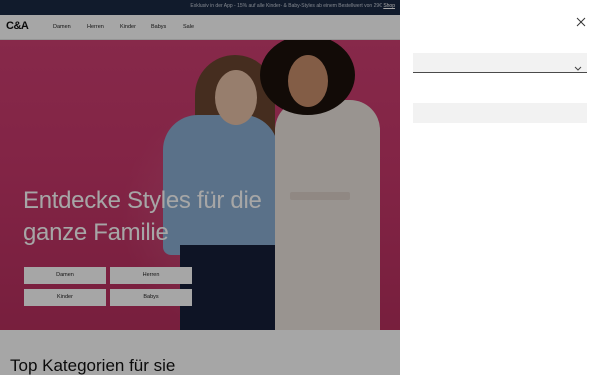 Image resolution: width=600 pixels, height=375 pixels. Describe the element at coordinates (581, 20) in the screenshot. I see `close-icon` at that location.